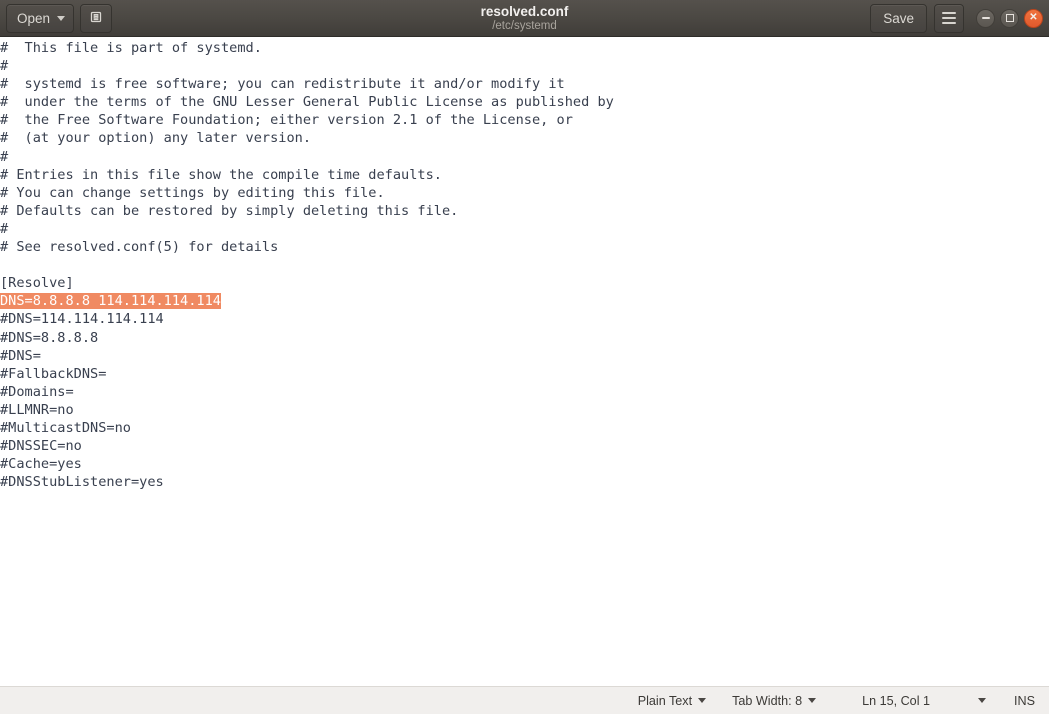 The image size is (1049, 714). Describe the element at coordinates (524, 319) in the screenshot. I see `editor-line: #DNS=114.114.114.114` at that location.